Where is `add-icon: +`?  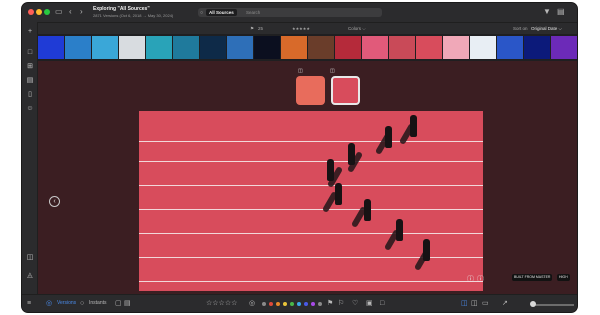 add-icon: + is located at coordinates (30, 32).